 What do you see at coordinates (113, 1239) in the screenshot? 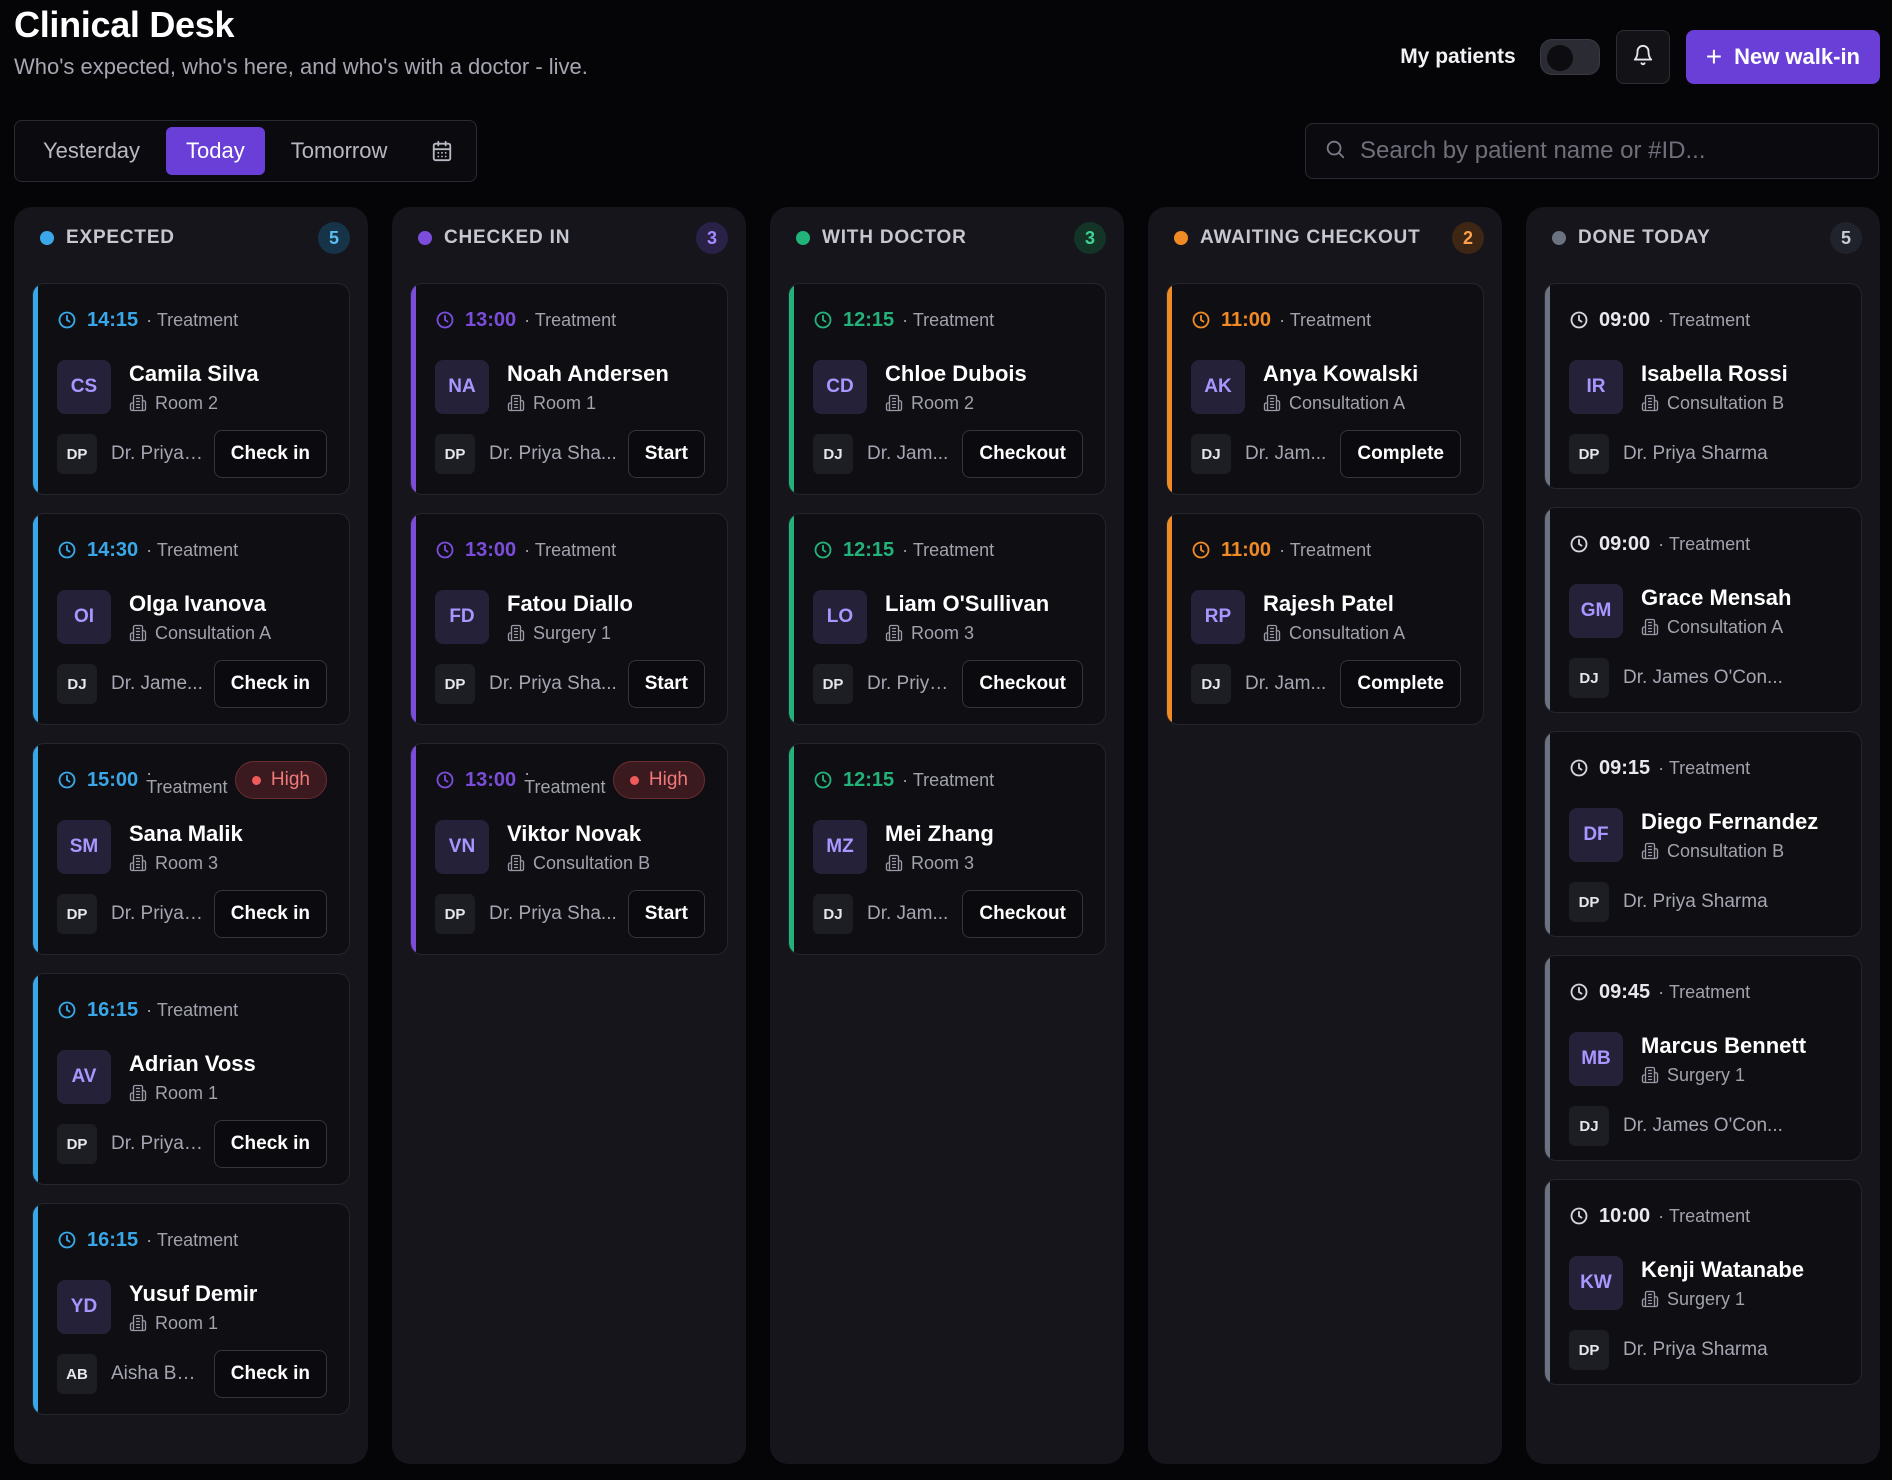
I see `appointment-time: 16:15` at bounding box center [113, 1239].